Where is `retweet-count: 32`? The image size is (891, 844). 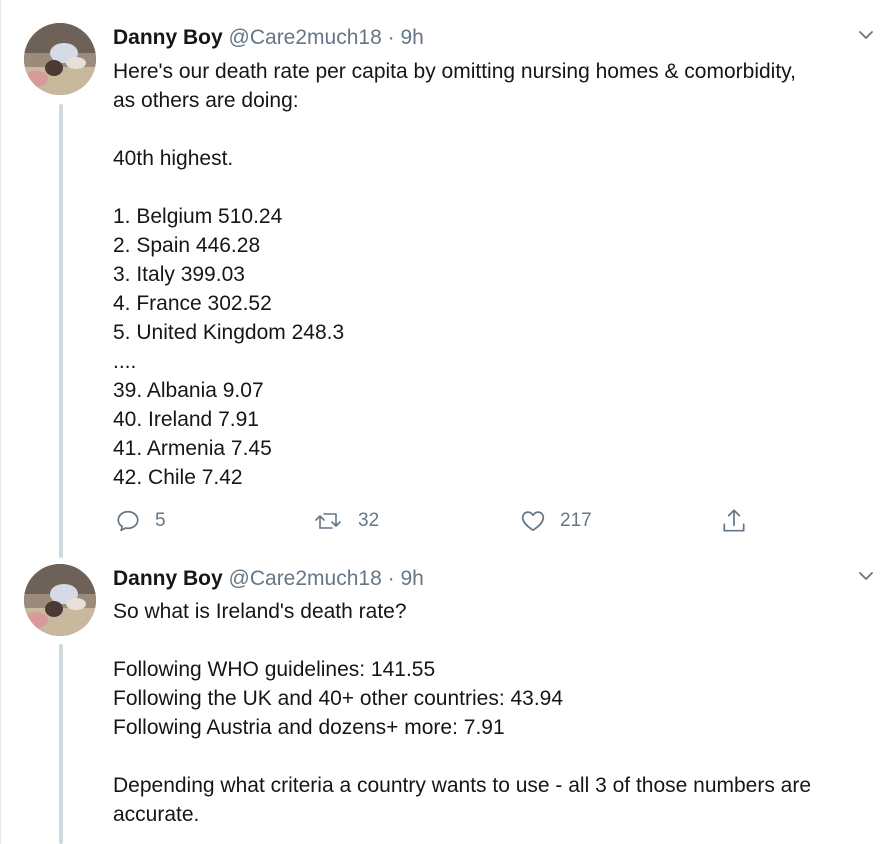 retweet-count: 32 is located at coordinates (369, 520).